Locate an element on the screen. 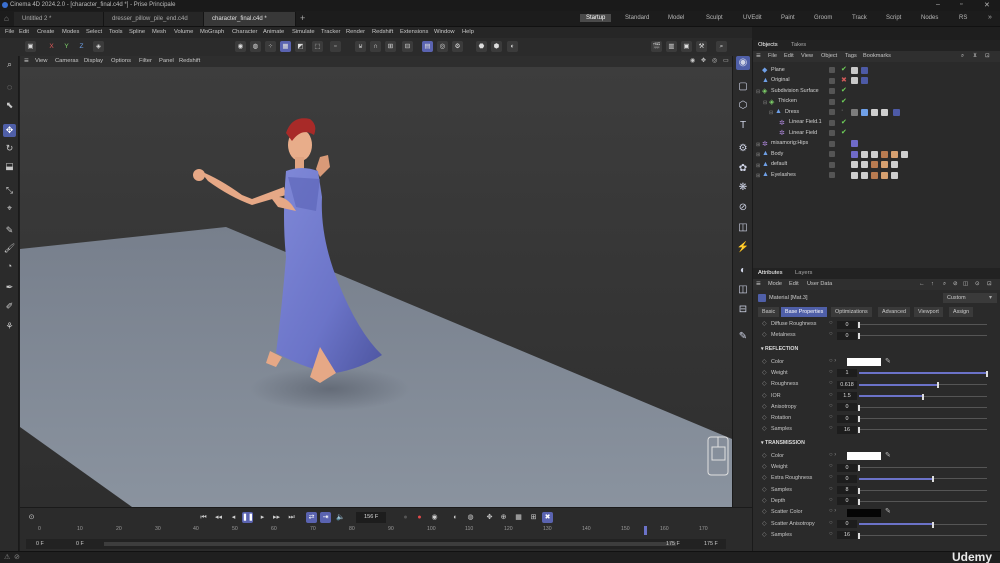 This screenshot has width=1000, height=563. settings-icon: ⚙ is located at coordinates (457, 46).